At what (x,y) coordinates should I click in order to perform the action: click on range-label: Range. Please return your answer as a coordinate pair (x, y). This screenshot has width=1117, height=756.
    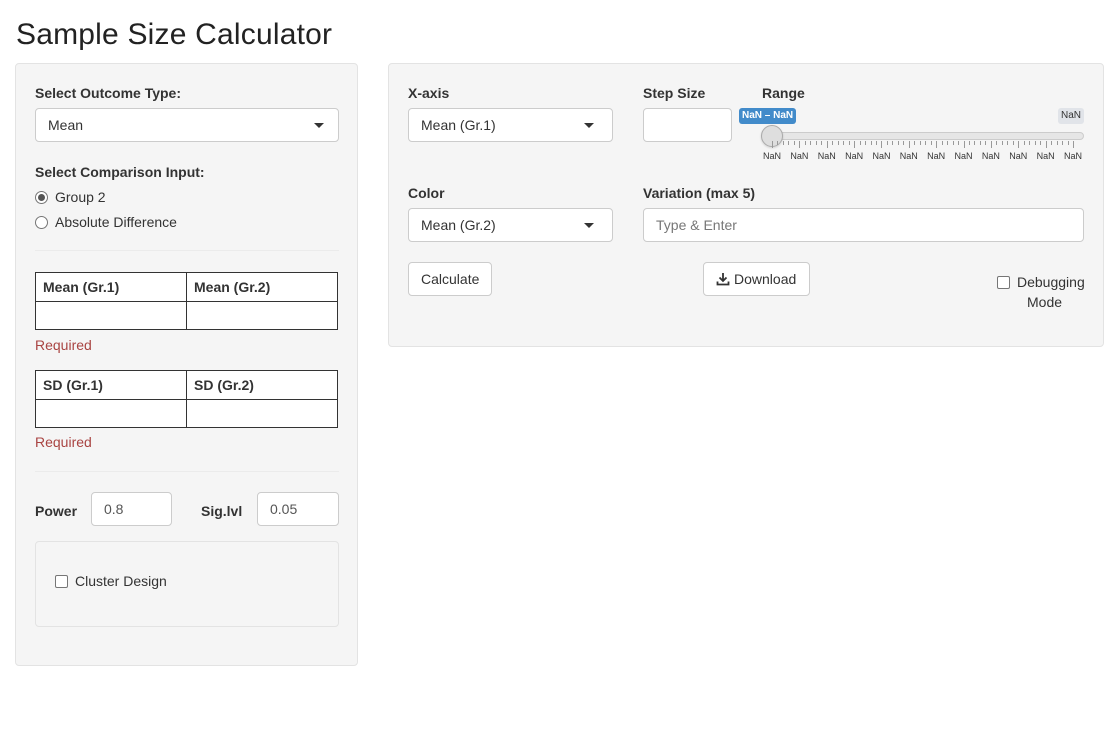
    Looking at the image, I should click on (783, 93).